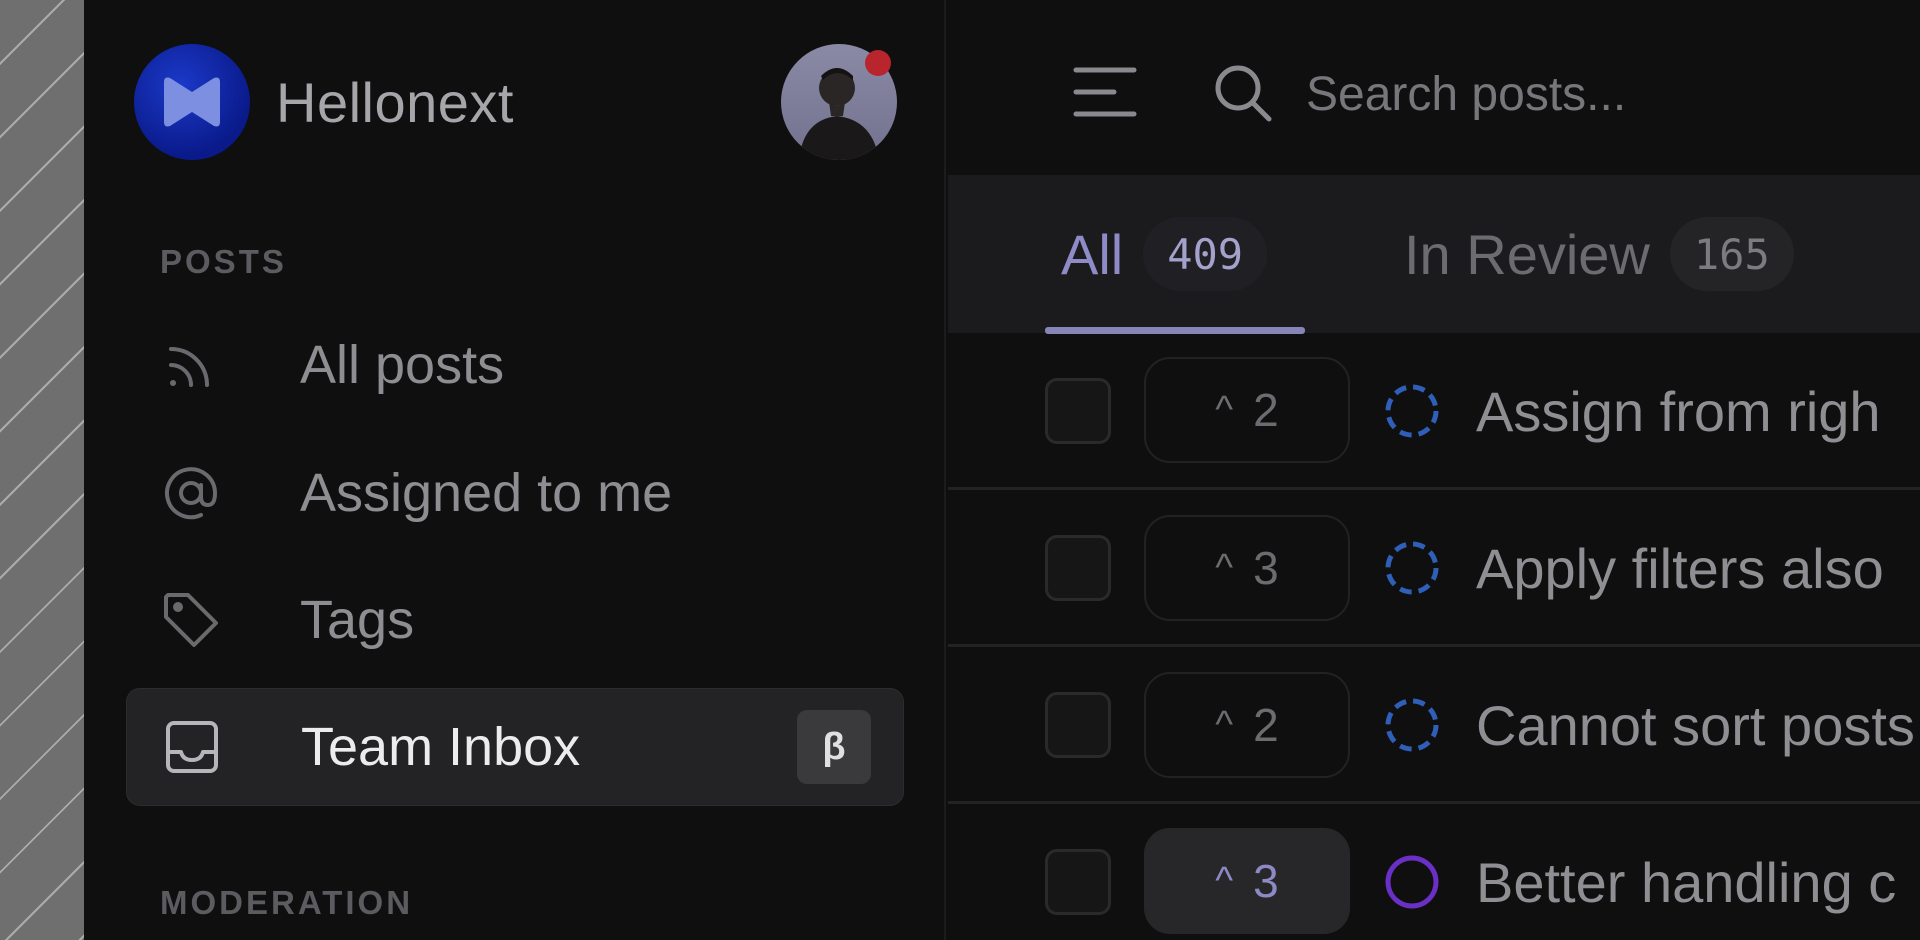 The image size is (1920, 940). I want to click on table-row: ^ 3 Better handling c, so click(1434, 872).